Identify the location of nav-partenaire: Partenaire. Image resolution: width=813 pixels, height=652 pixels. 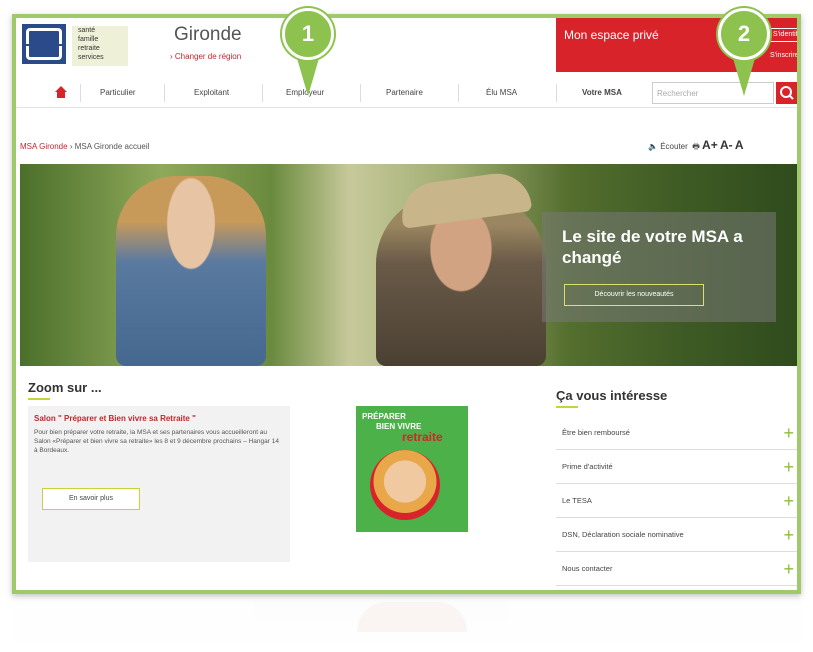
(404, 92).